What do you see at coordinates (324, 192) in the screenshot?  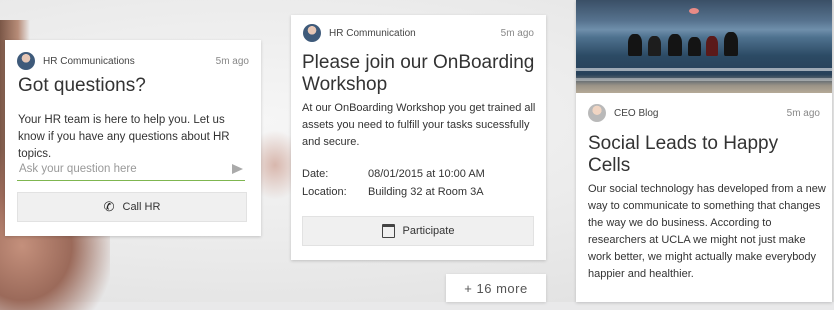 I see `location-label: Location:` at bounding box center [324, 192].